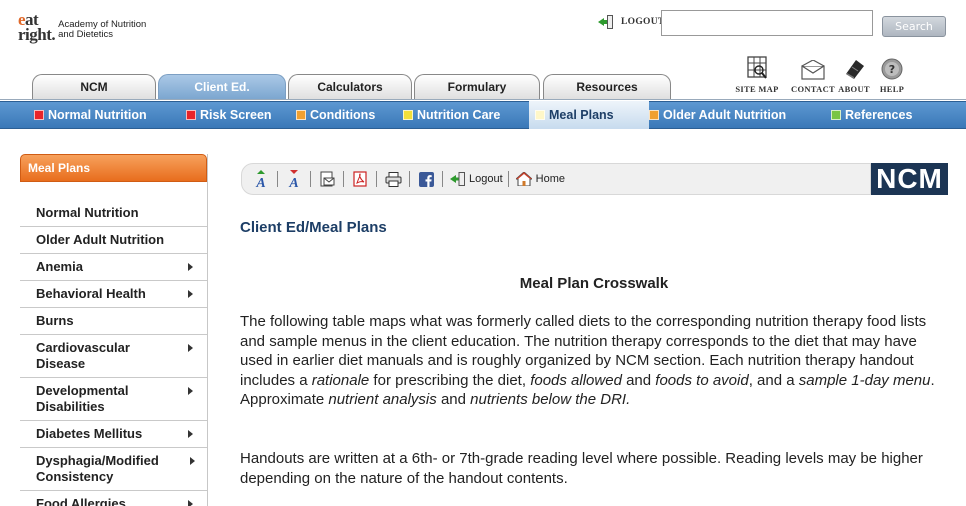  I want to click on tab-baseline, so click(483, 99).